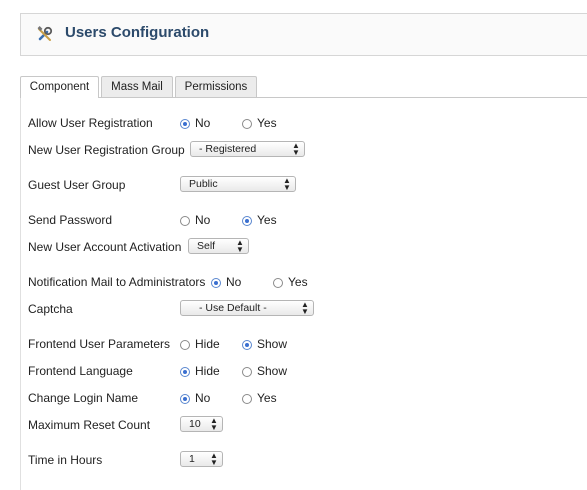 The height and width of the screenshot is (490, 587). What do you see at coordinates (137, 32) in the screenshot?
I see `page-title: Users Configuration` at bounding box center [137, 32].